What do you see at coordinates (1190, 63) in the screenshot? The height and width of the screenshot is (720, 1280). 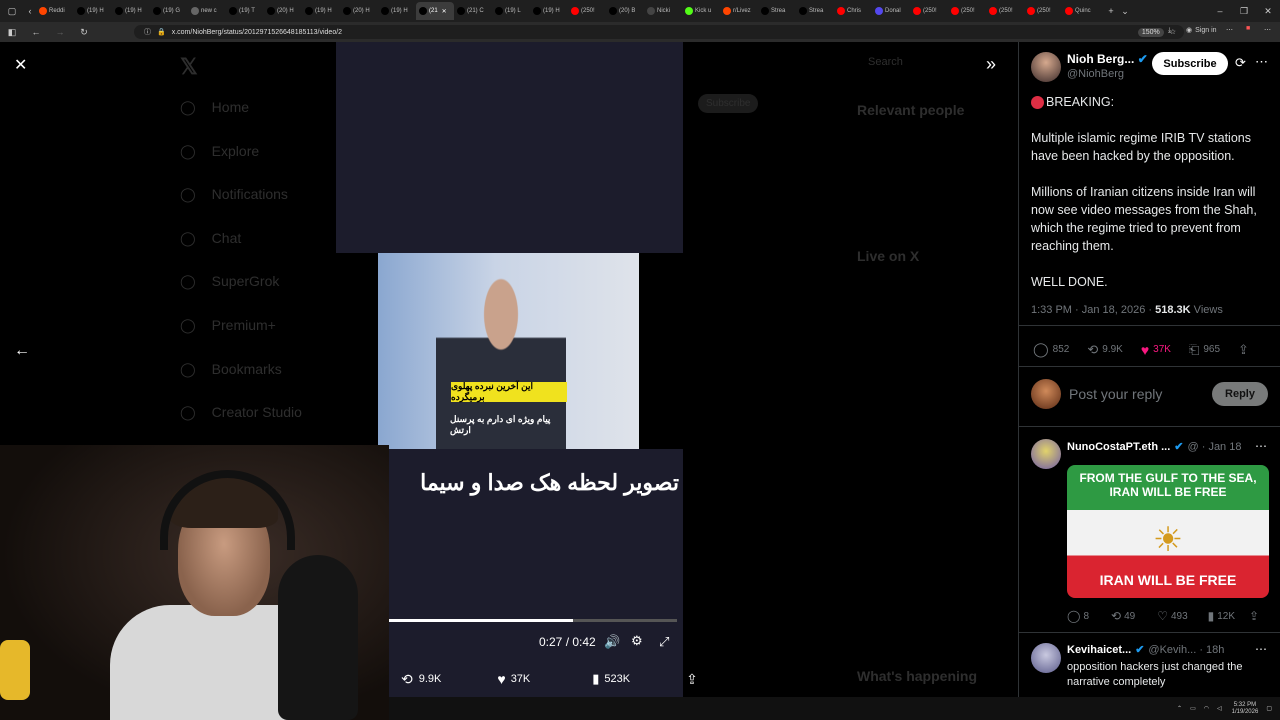 I see `subscribe-button: Subscribe` at bounding box center [1190, 63].